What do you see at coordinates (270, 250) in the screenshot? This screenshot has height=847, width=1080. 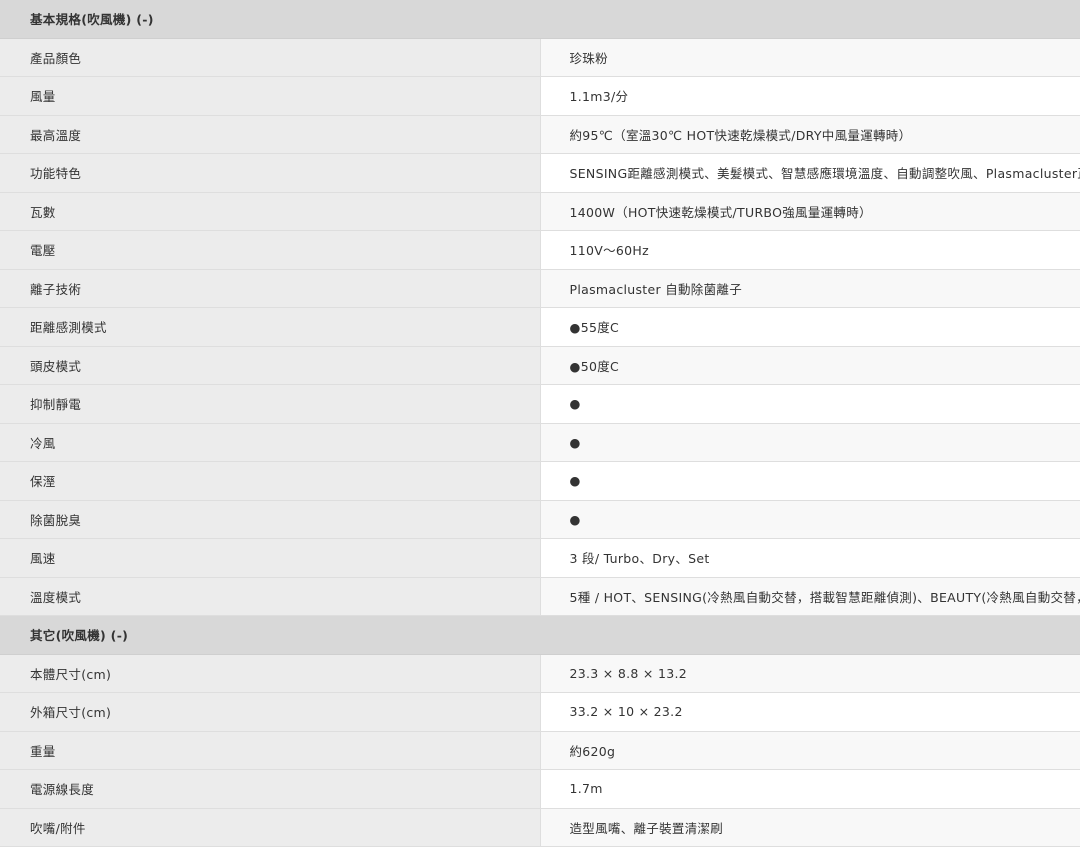 I see `spec-label: 電壓` at bounding box center [270, 250].